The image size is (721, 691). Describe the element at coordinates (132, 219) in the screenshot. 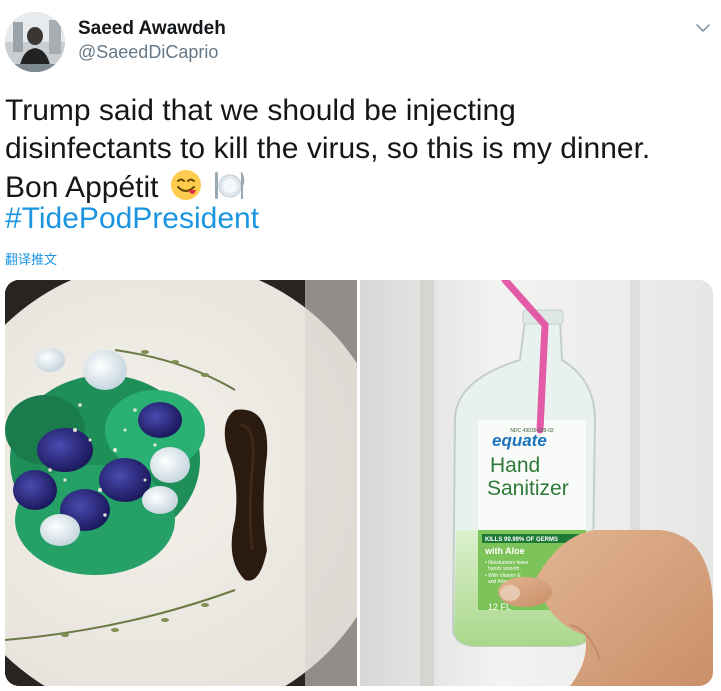

I see `hashtag-link: #TidePodPresident` at that location.